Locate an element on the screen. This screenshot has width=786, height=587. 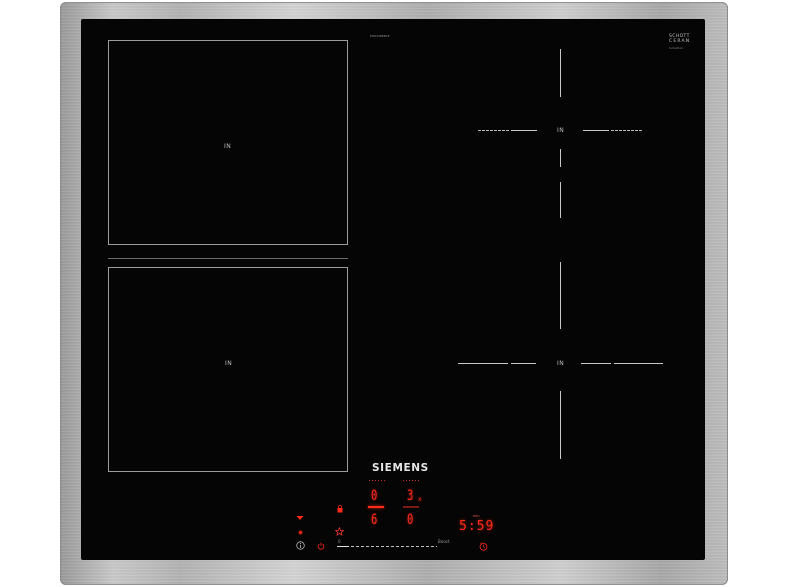
slider-start-marker is located at coordinates (343, 546).